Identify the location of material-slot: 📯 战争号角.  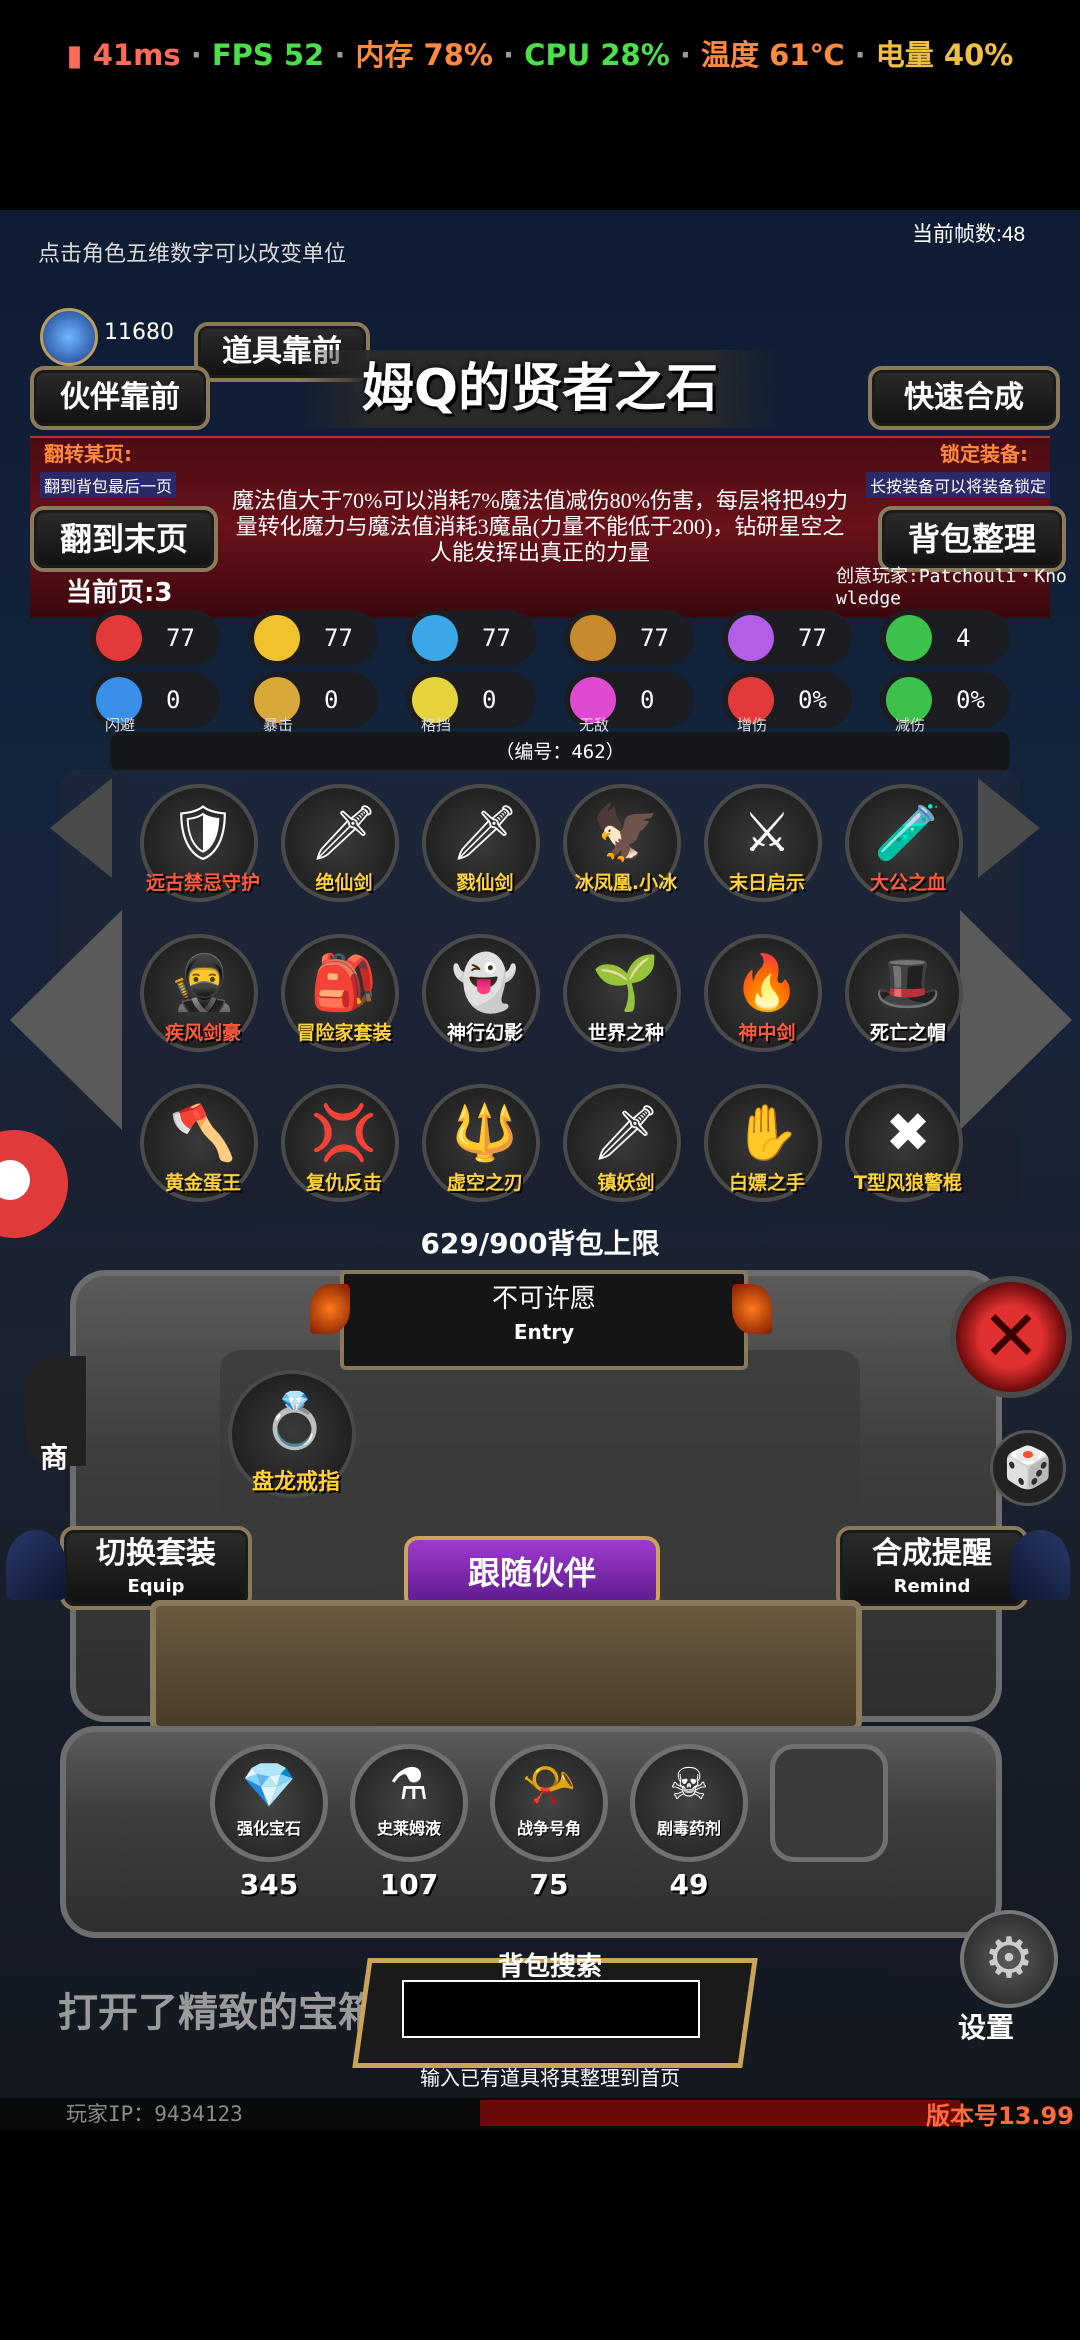
(549, 1803).